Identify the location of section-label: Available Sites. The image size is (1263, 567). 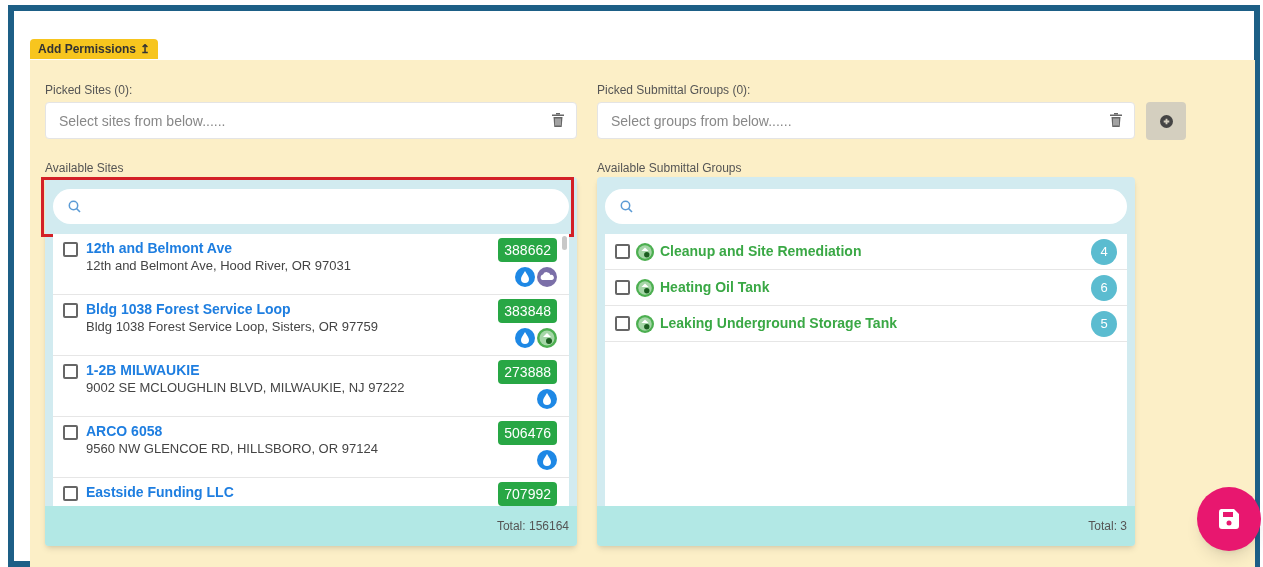
(85, 168).